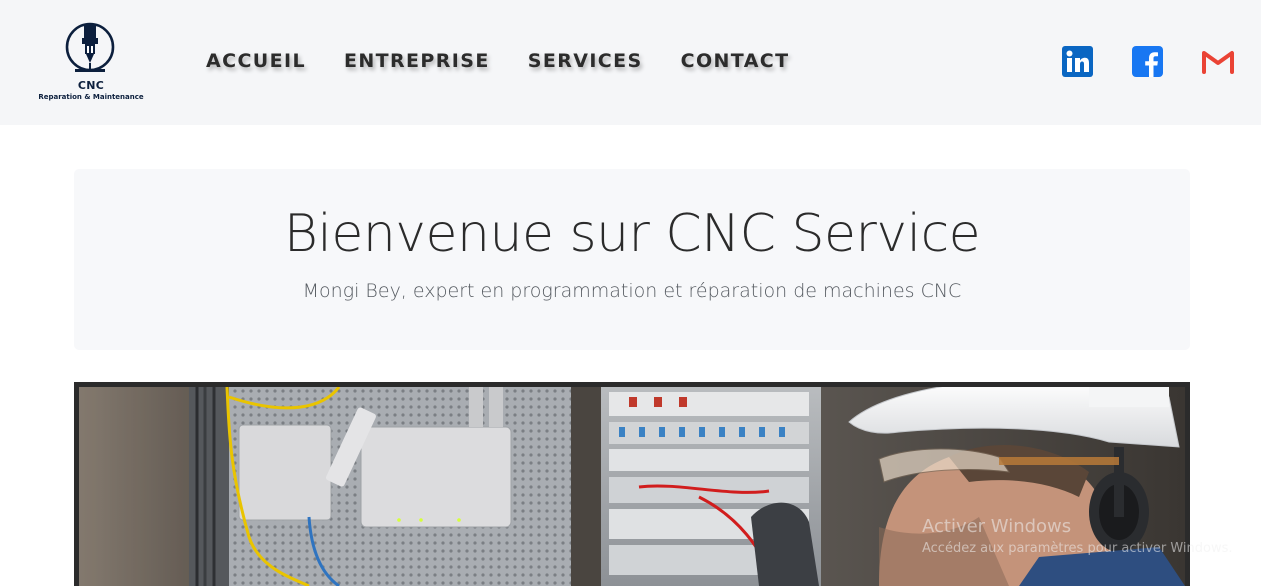  I want to click on cnc-spindle-icon, so click(90, 47).